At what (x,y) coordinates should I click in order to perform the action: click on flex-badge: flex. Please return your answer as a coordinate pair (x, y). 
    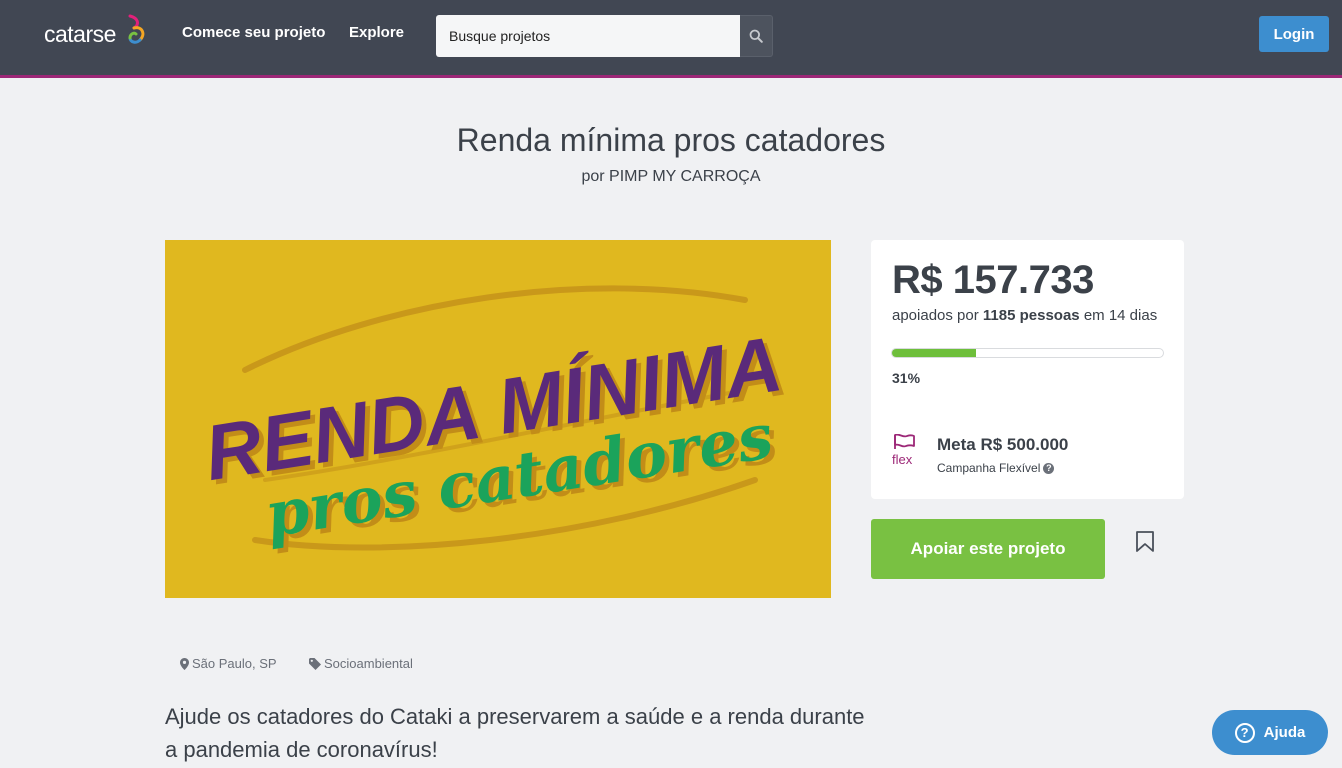
    Looking at the image, I should click on (906, 451).